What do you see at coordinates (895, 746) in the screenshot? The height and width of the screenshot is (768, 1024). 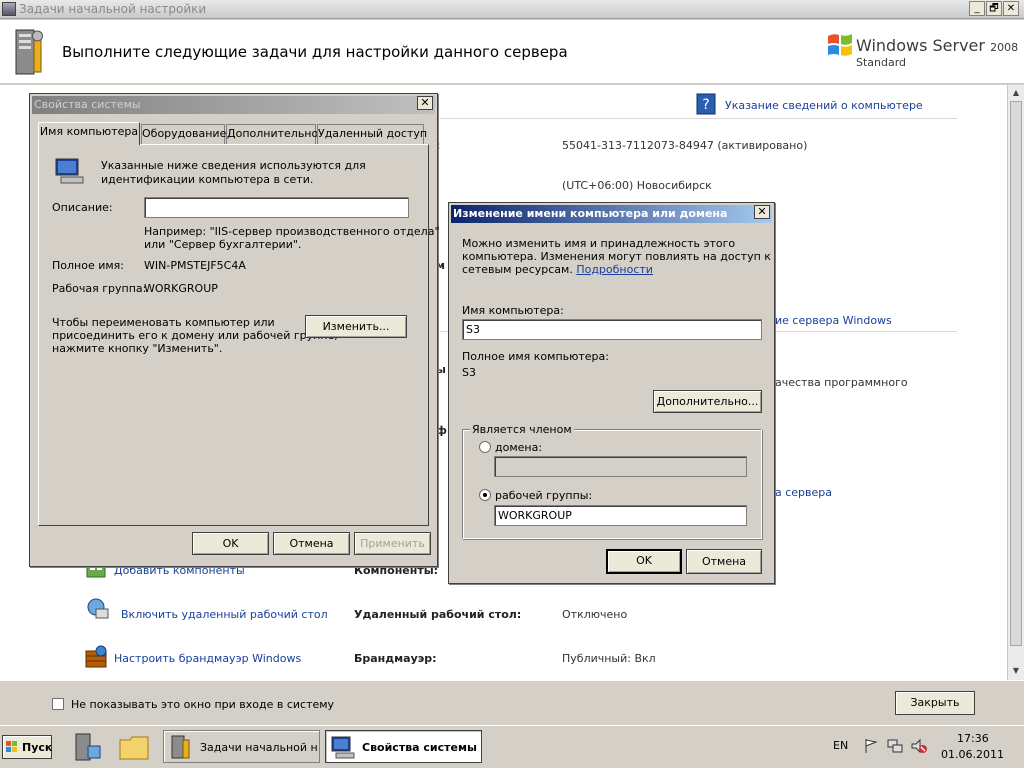 I see `network-icon` at bounding box center [895, 746].